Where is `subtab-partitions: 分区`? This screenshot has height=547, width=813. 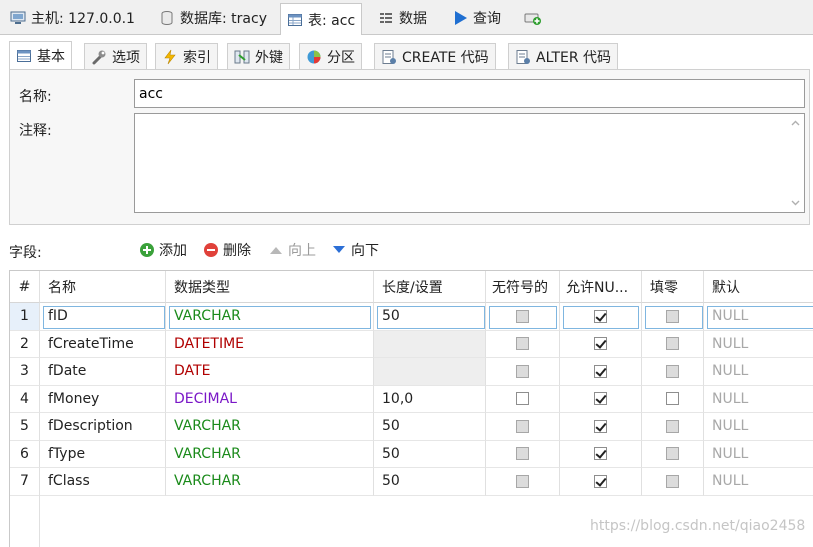 subtab-partitions: 分区 is located at coordinates (330, 56).